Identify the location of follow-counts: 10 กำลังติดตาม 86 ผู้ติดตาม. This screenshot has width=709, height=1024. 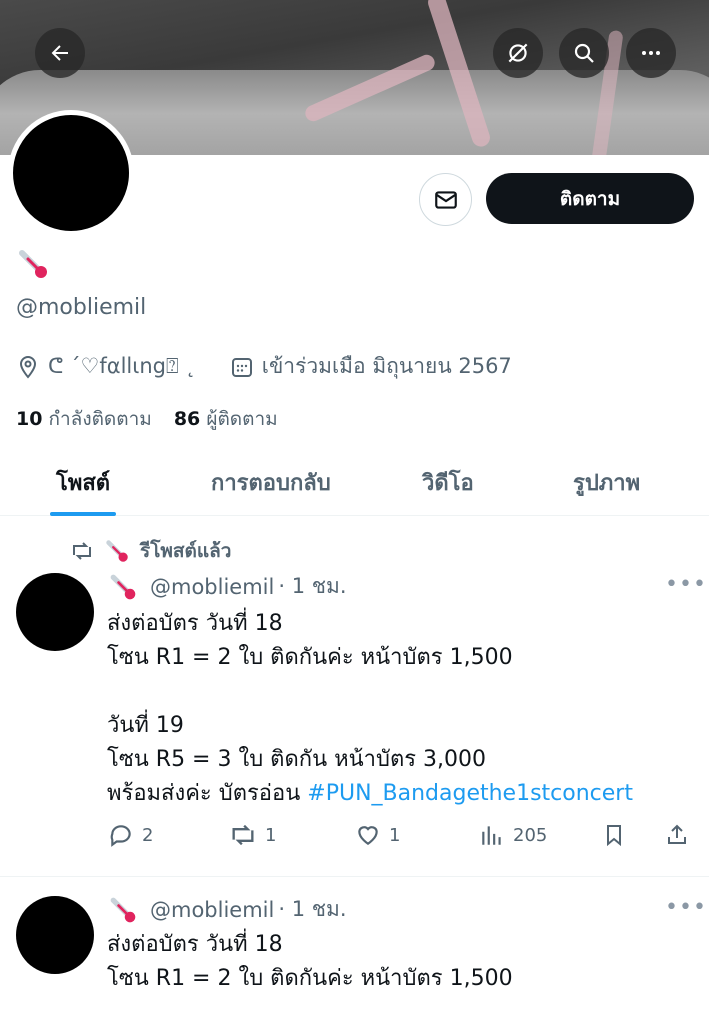
(147, 419).